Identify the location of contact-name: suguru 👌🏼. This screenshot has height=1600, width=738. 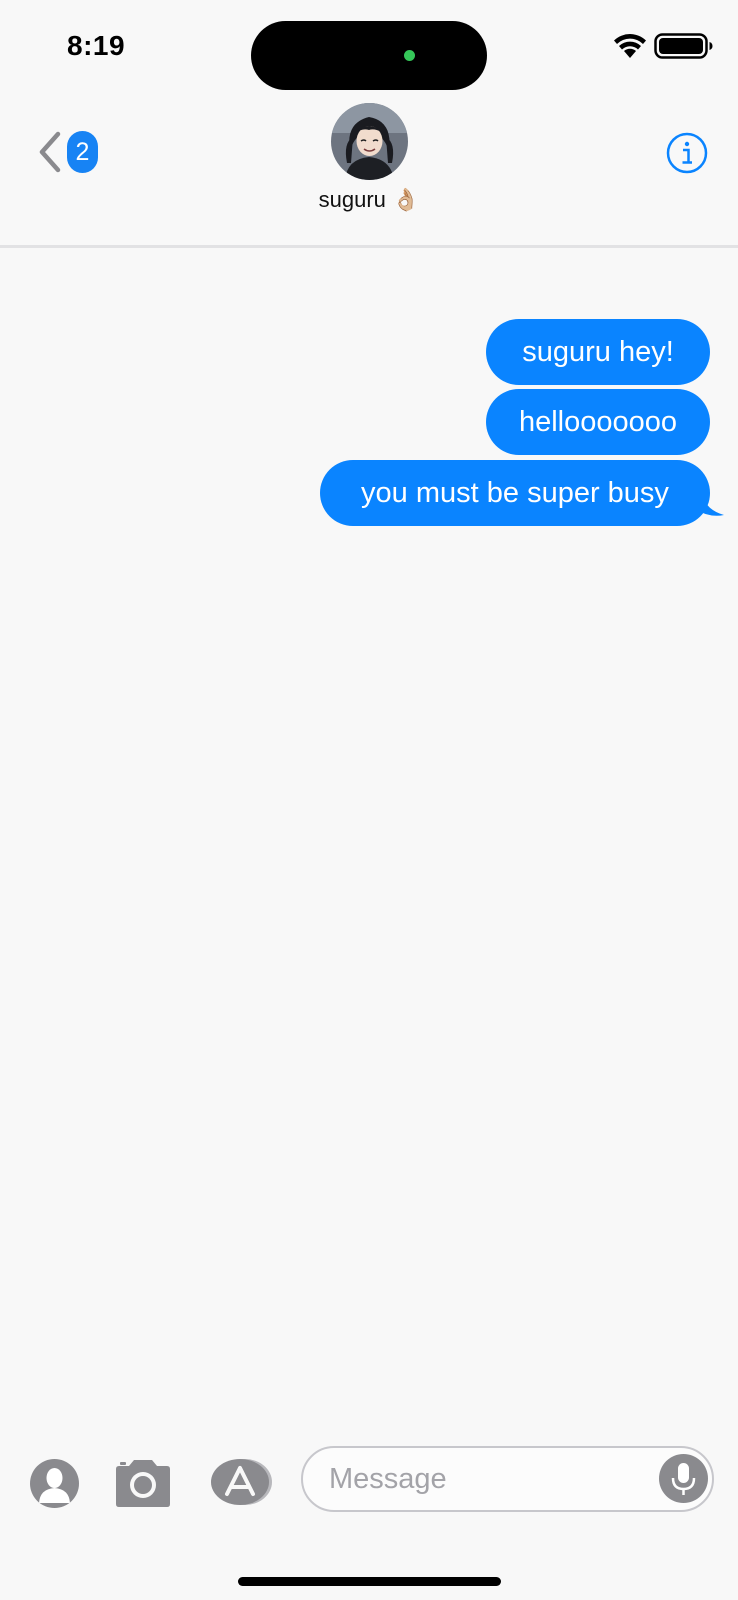
(369, 200).